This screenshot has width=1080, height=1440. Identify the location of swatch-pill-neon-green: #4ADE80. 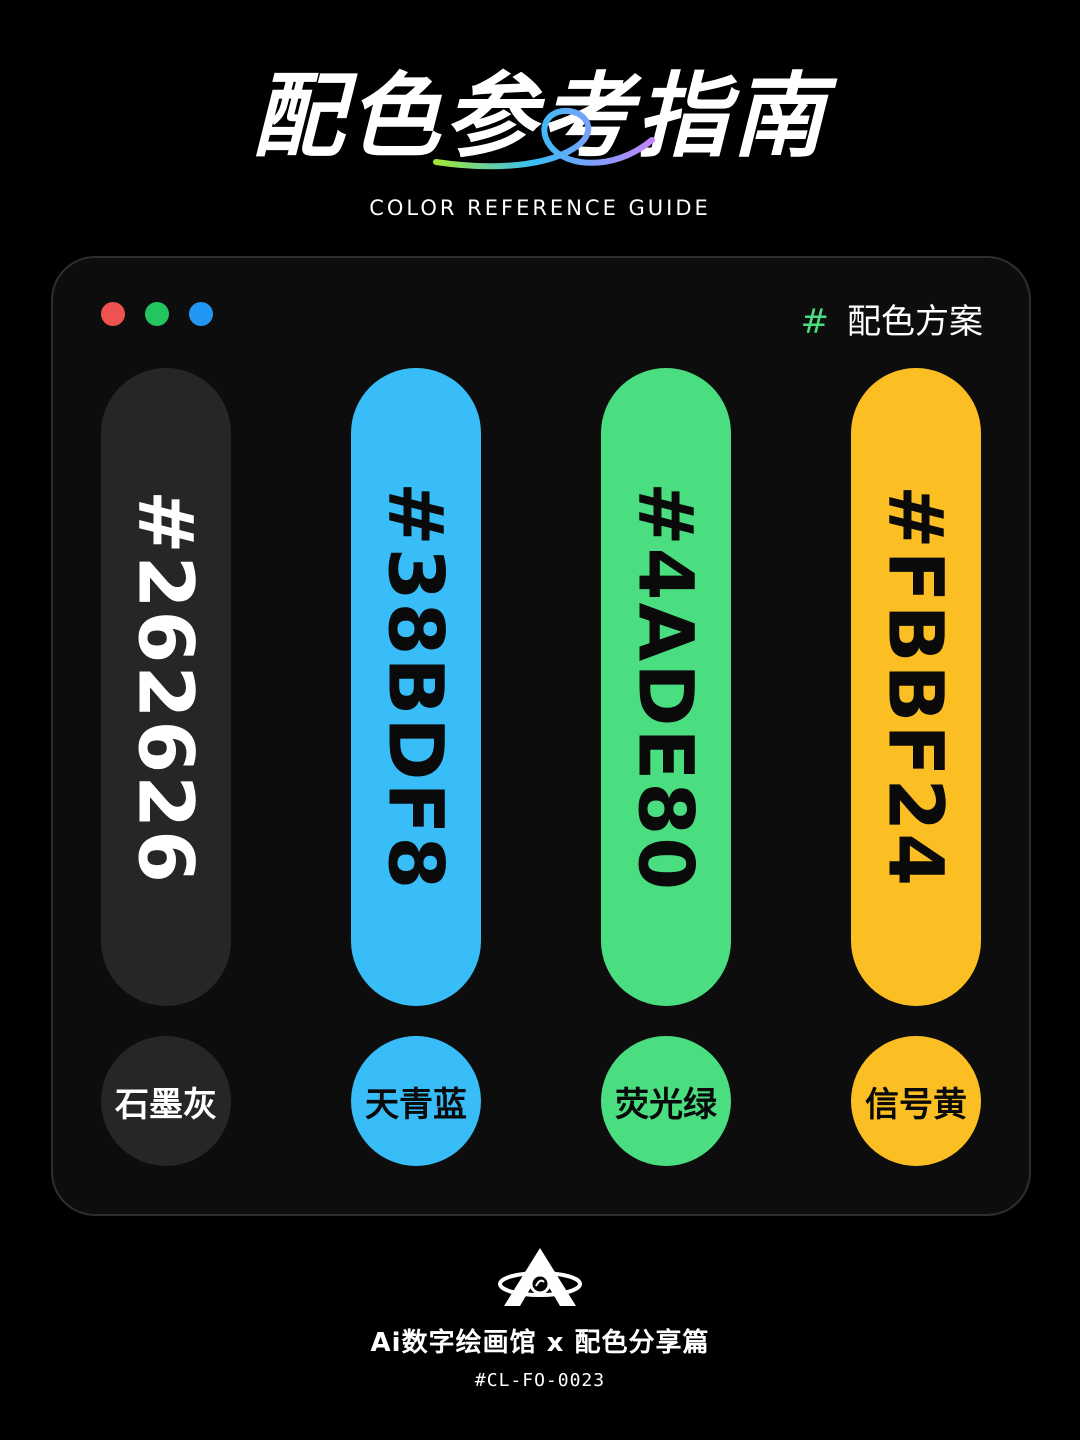
(666, 687).